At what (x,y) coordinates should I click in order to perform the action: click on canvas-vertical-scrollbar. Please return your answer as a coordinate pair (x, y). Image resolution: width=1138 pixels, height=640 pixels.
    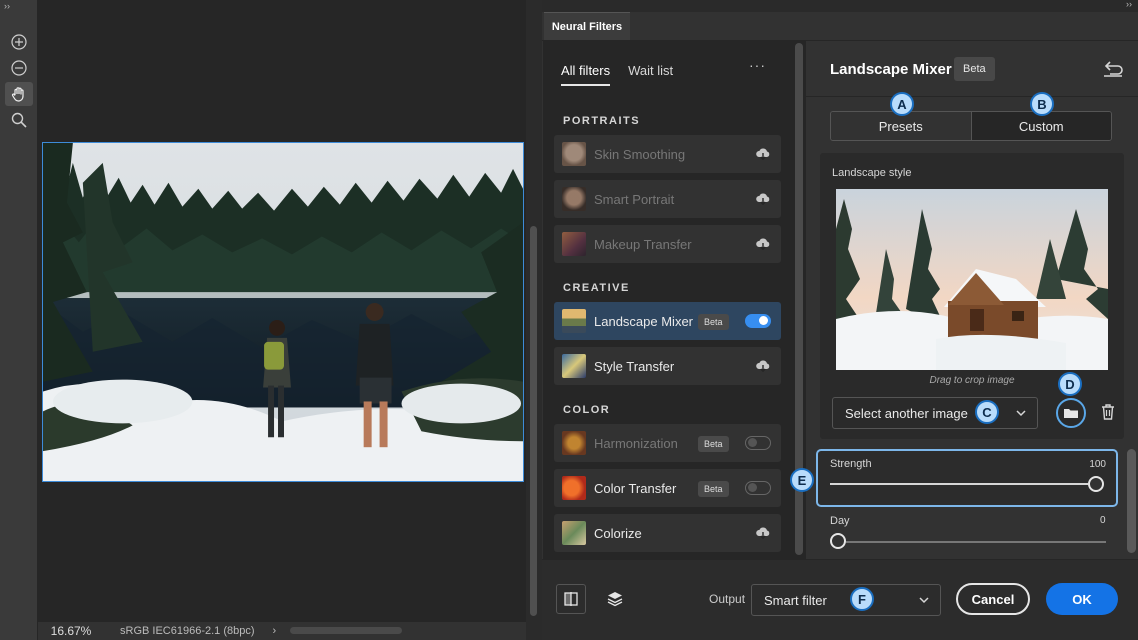
    Looking at the image, I should click on (534, 320).